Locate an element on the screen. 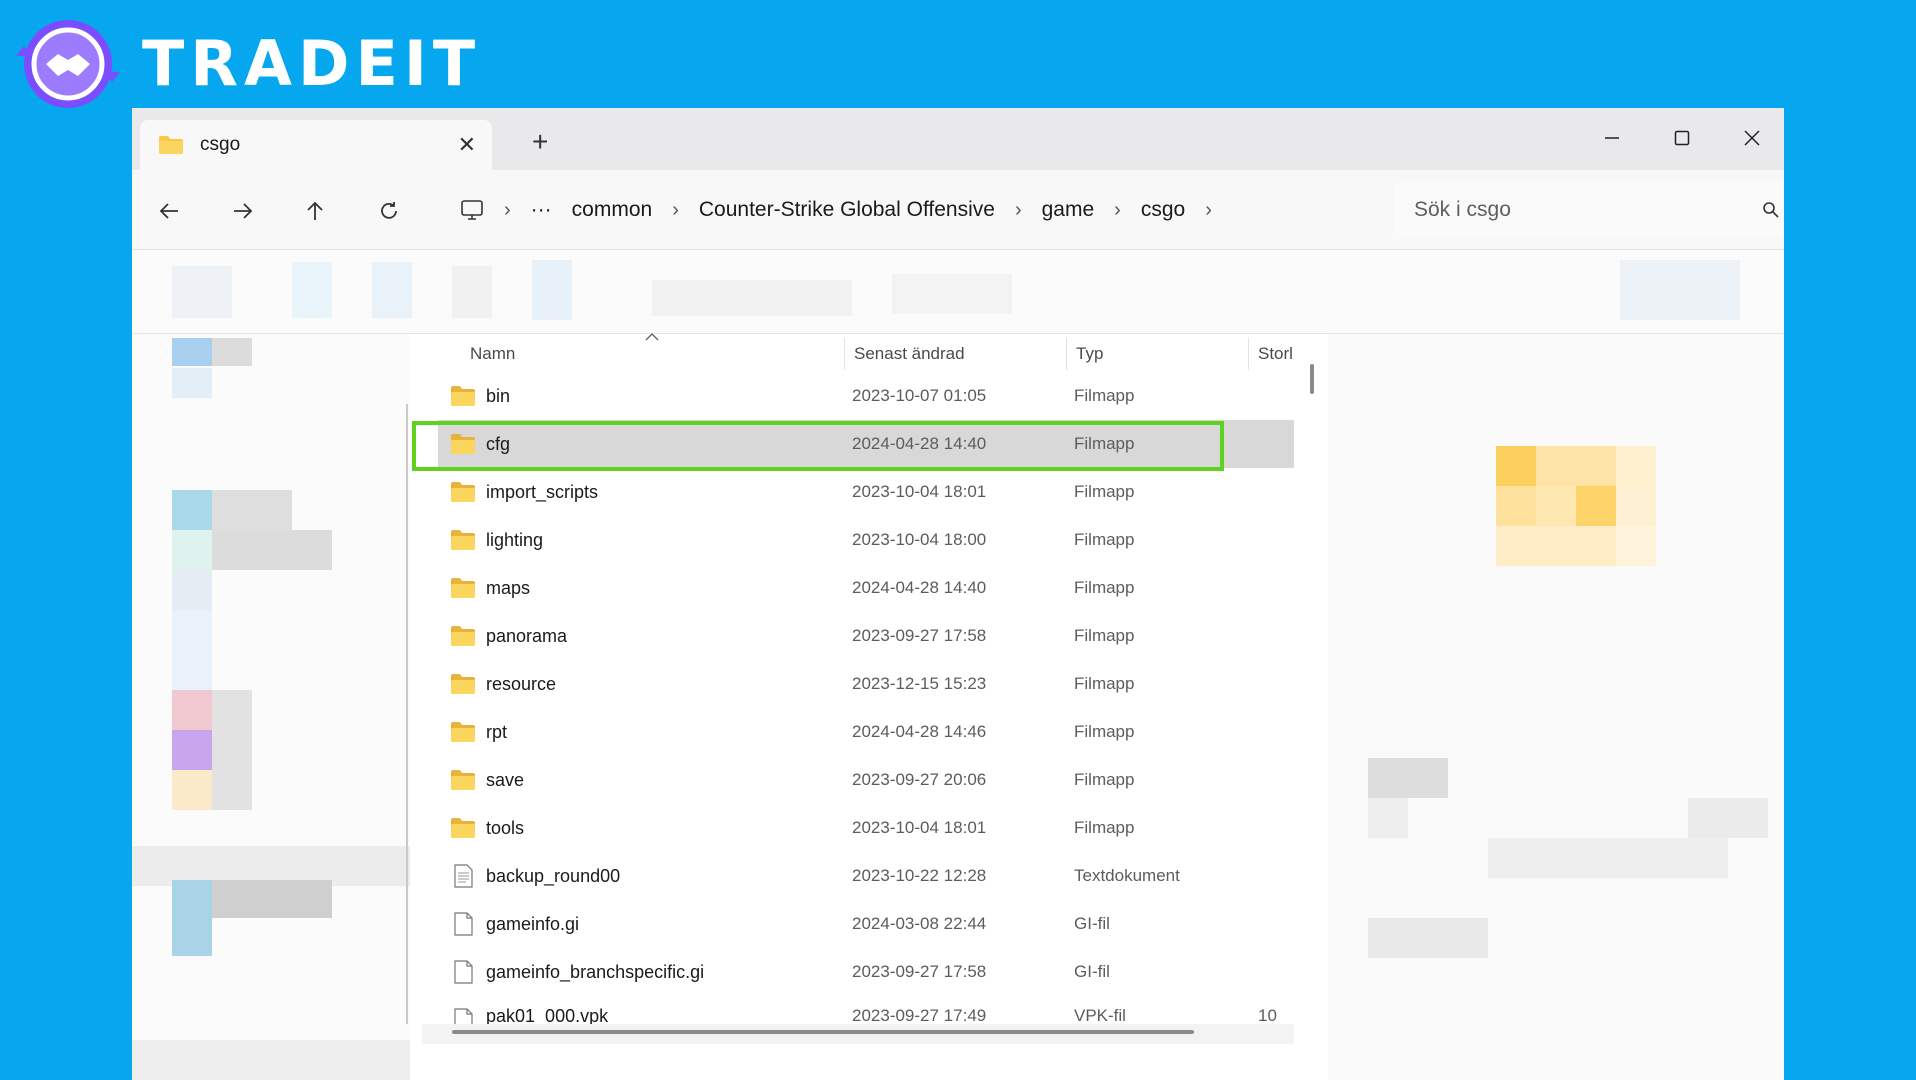 Image resolution: width=1916 pixels, height=1080 pixels. file-modified: 2023-10-07 01:05 is located at coordinates (919, 395).